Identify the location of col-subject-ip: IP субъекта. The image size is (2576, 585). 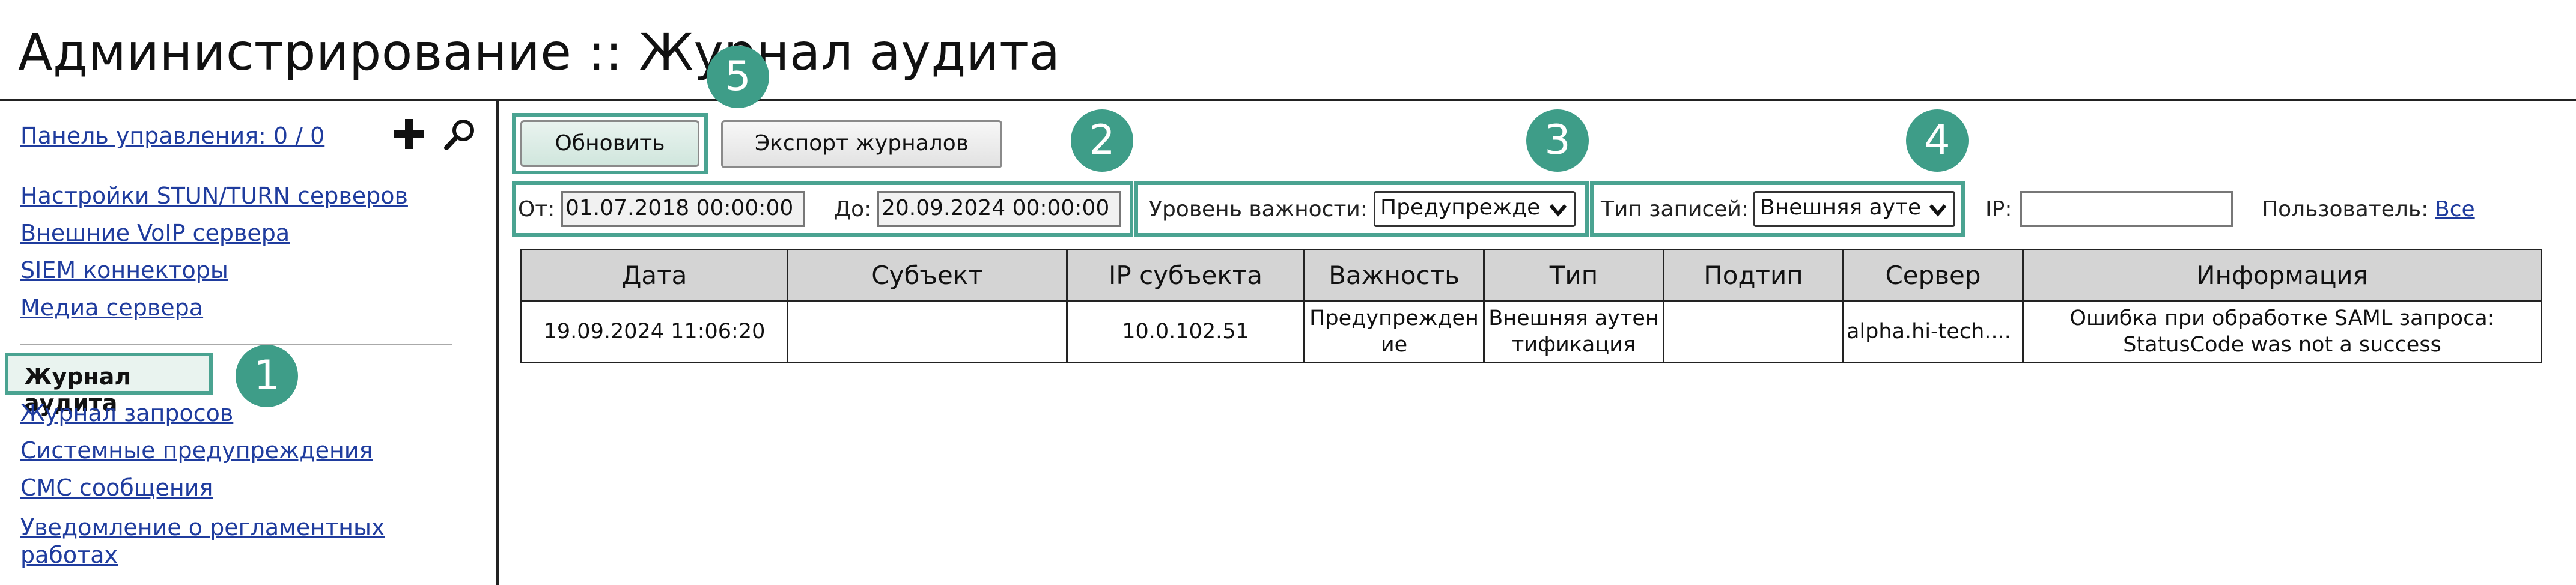
(1185, 275).